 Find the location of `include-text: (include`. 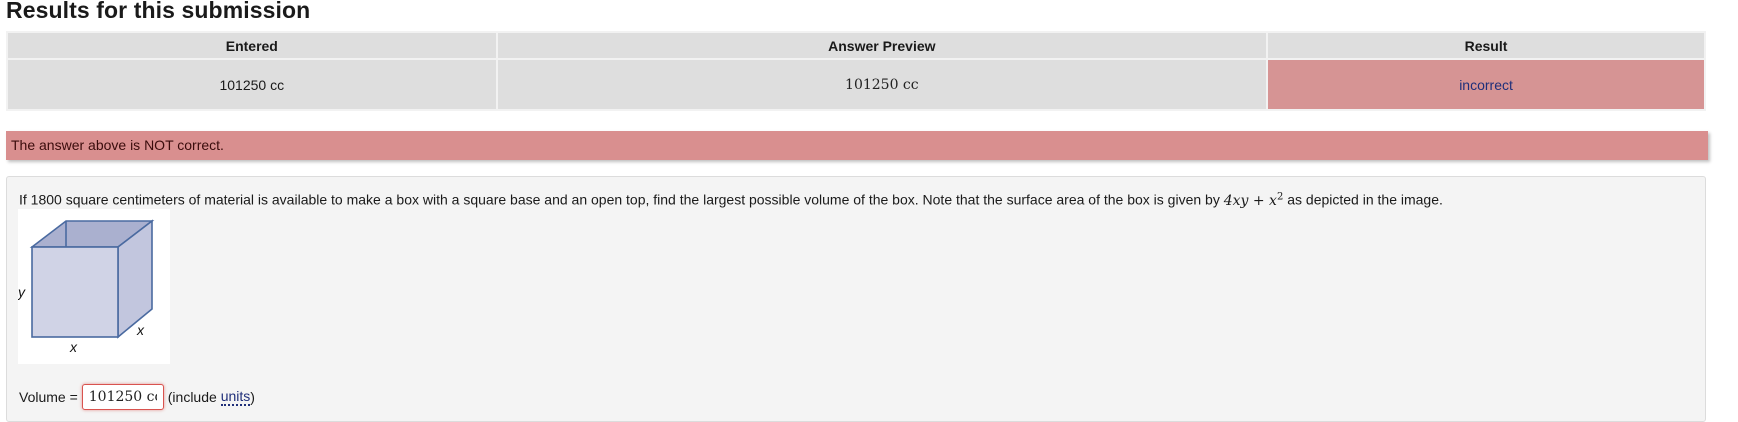

include-text: (include is located at coordinates (192, 397).